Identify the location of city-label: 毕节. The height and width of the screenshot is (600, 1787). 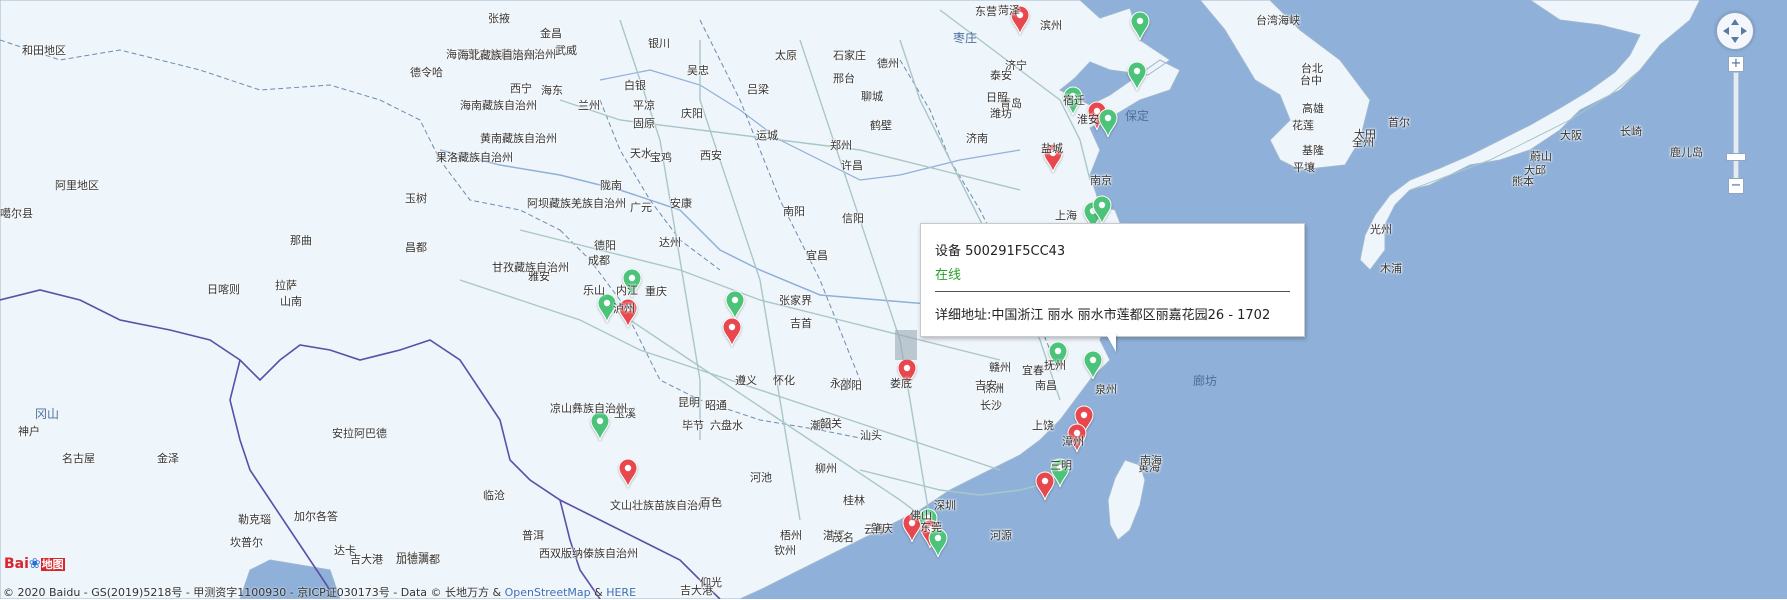
(693, 425).